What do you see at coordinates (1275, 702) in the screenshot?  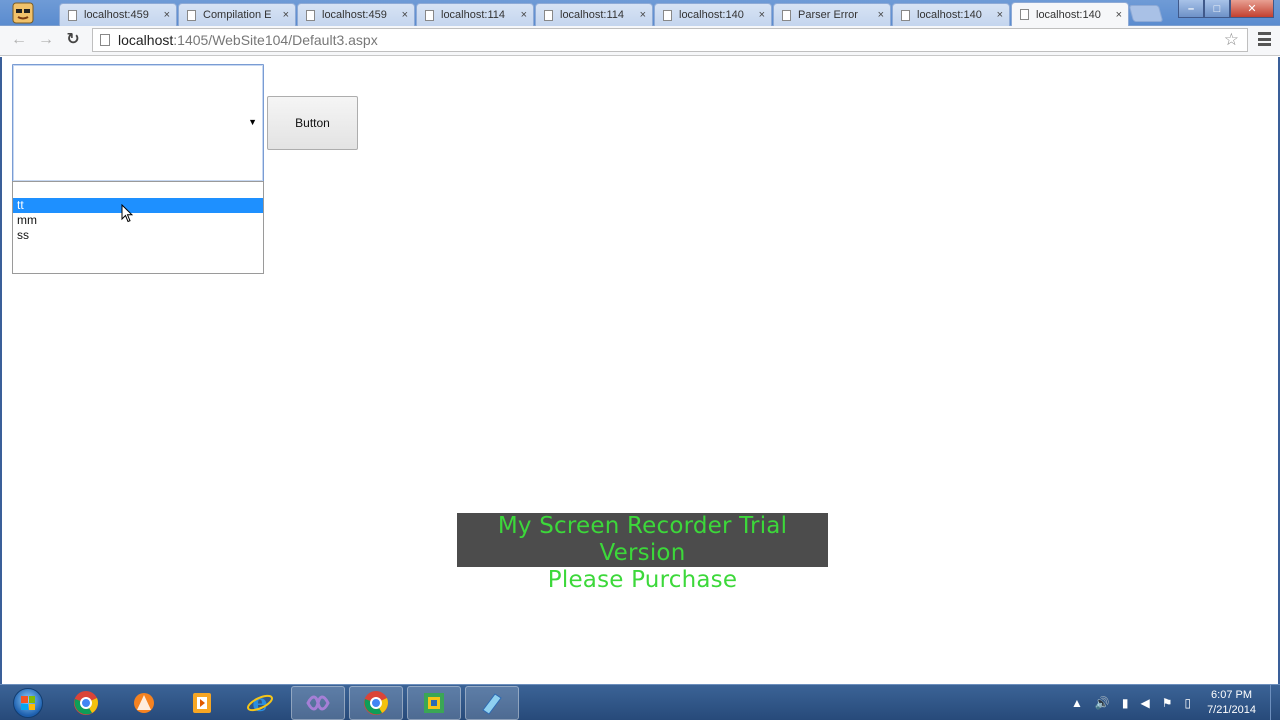 I see `show-desktop-button` at bounding box center [1275, 702].